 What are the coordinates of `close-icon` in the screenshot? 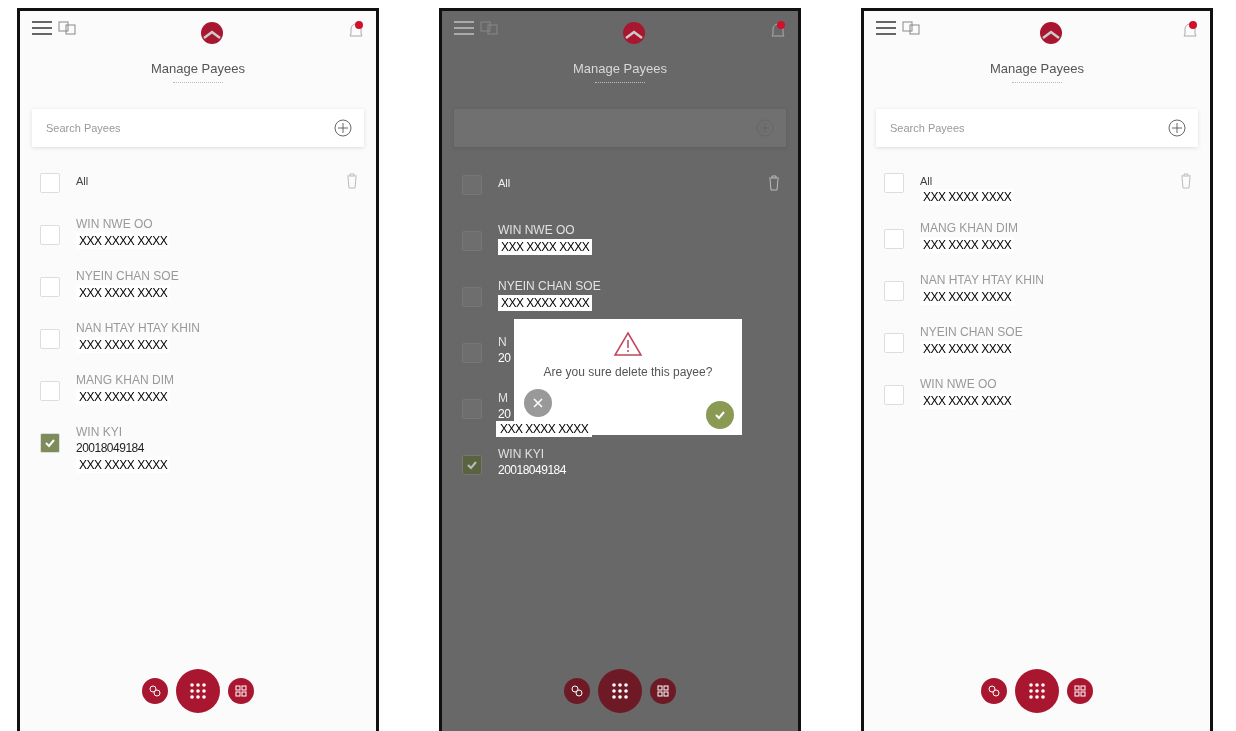 It's located at (538, 403).